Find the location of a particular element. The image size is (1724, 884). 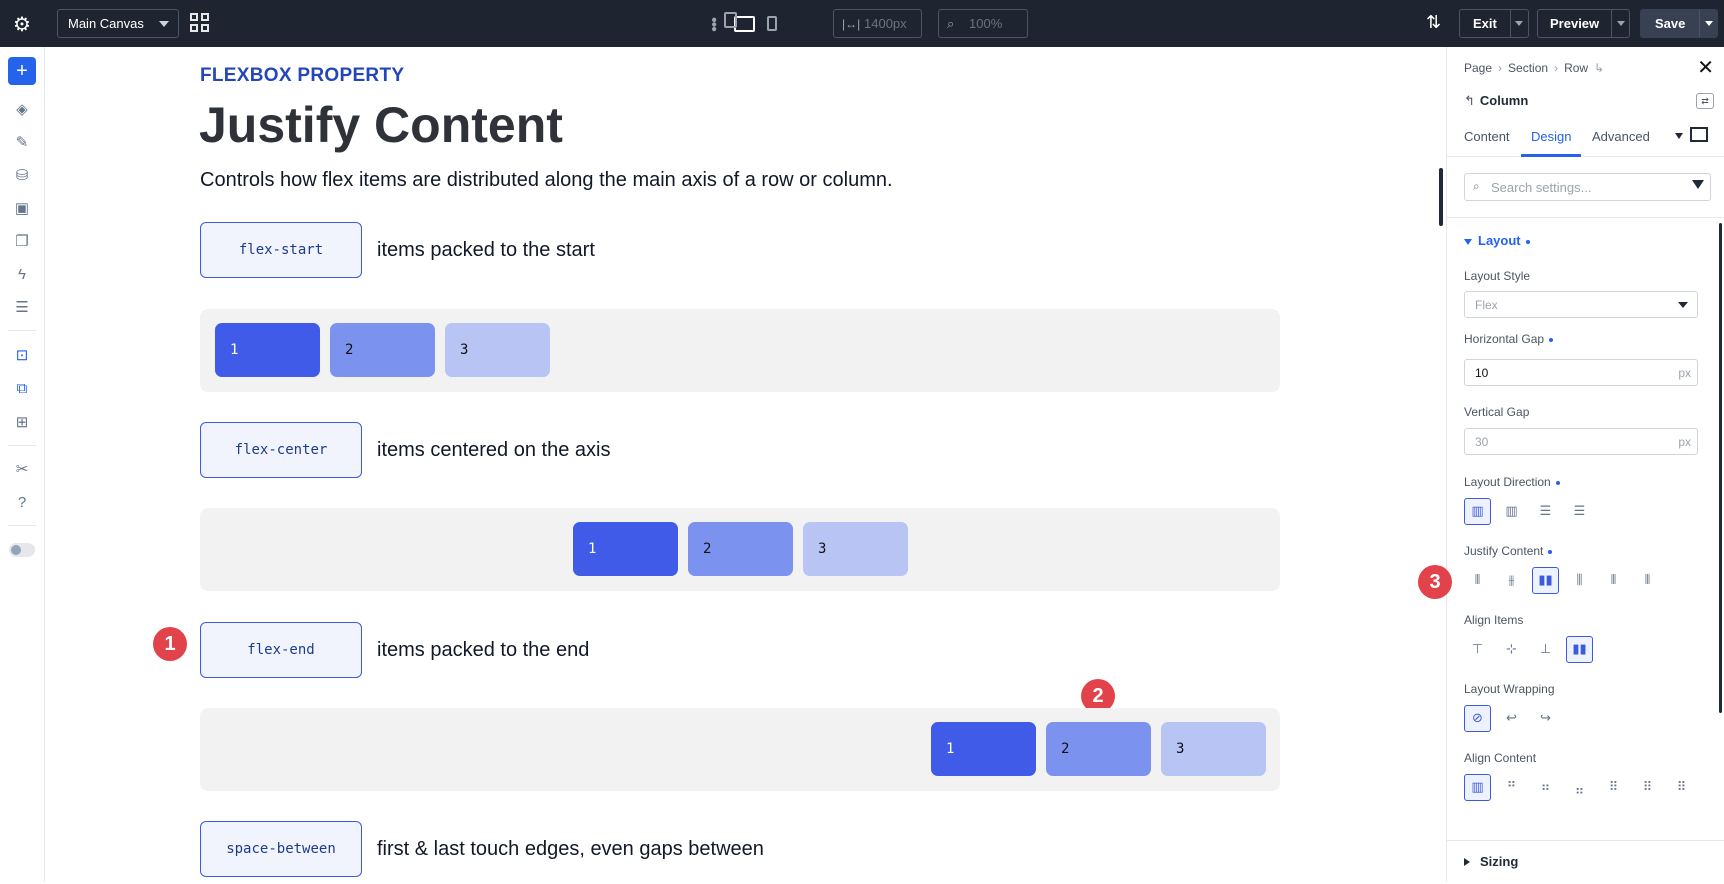

interaction-icon: ⊡ is located at coordinates (22, 355).